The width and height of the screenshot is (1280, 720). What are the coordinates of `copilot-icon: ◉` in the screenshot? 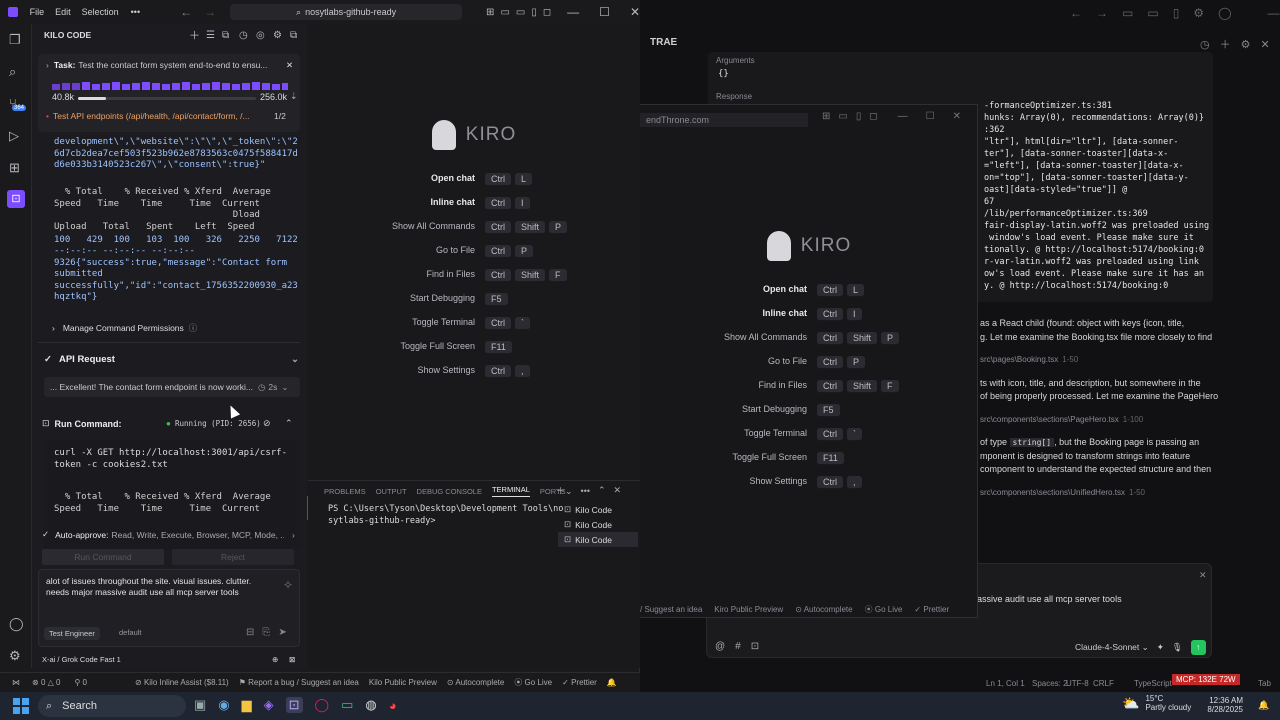 It's located at (223, 705).